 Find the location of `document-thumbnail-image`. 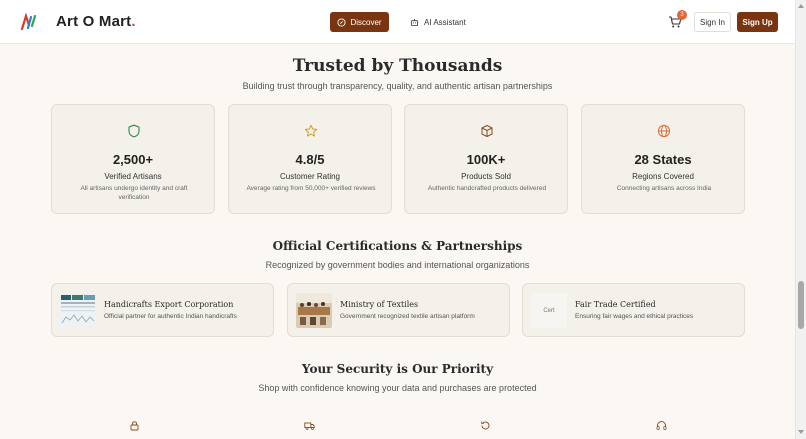

document-thumbnail-image is located at coordinates (78, 310).